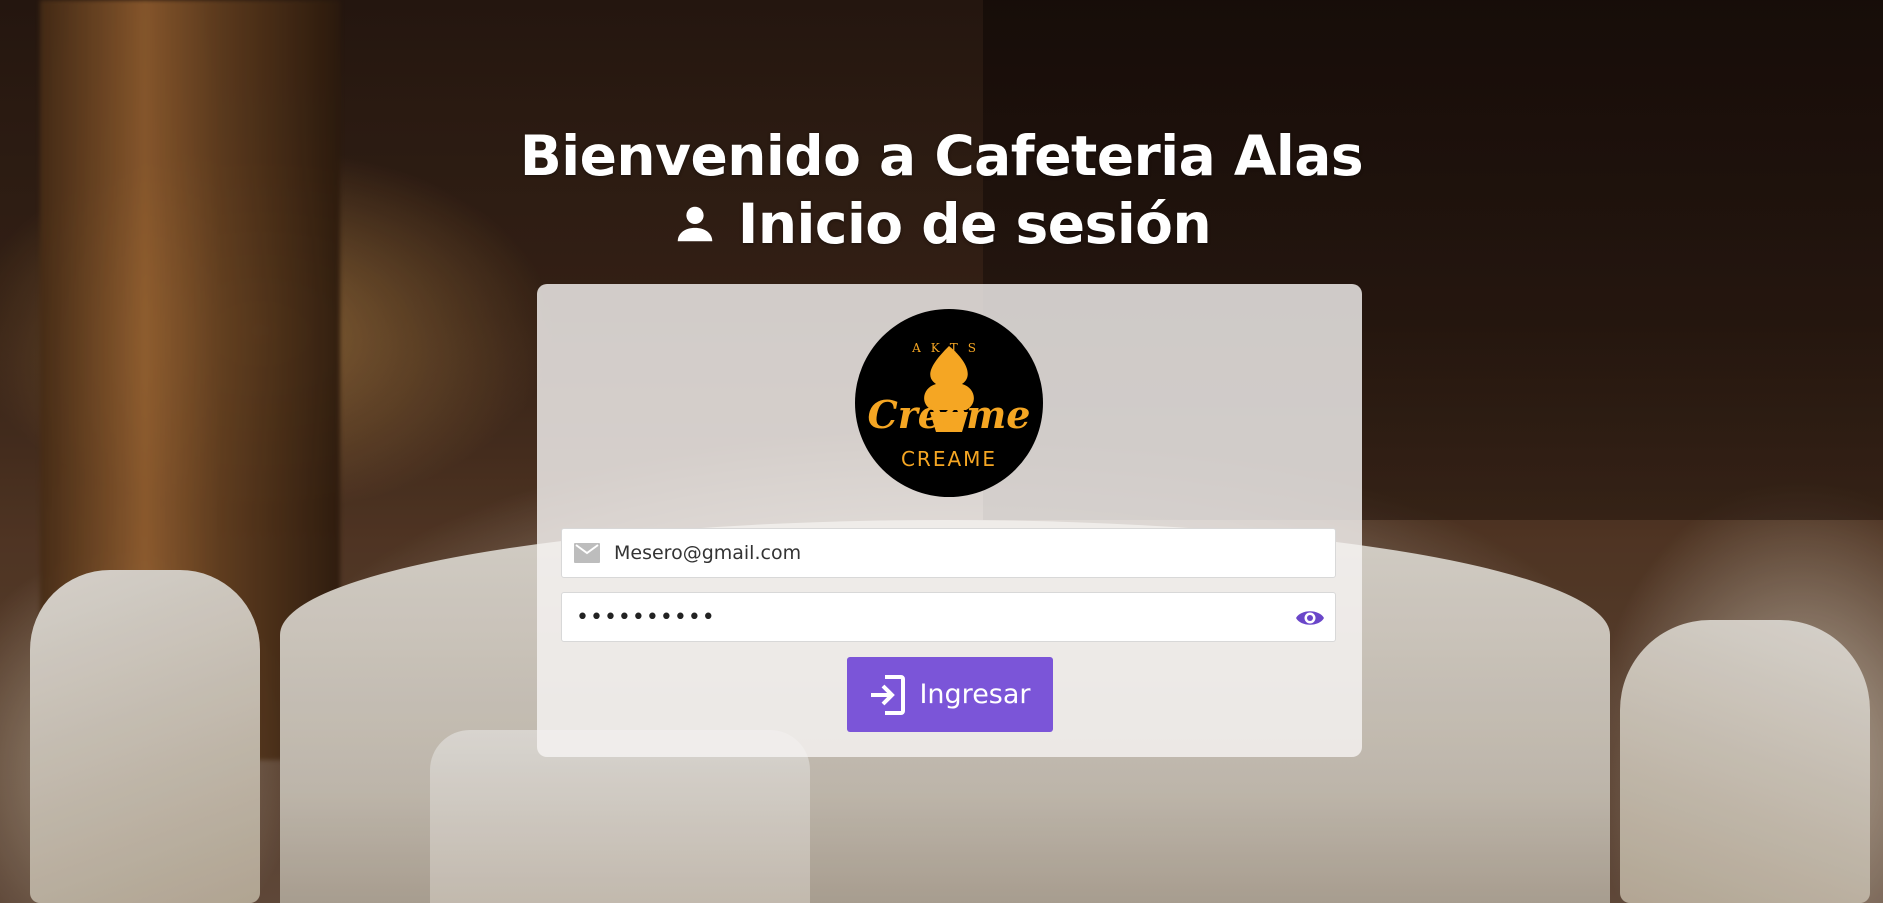 The width and height of the screenshot is (1883, 903). Describe the element at coordinates (948, 617) in the screenshot. I see `password-field: ••••••••••` at that location.